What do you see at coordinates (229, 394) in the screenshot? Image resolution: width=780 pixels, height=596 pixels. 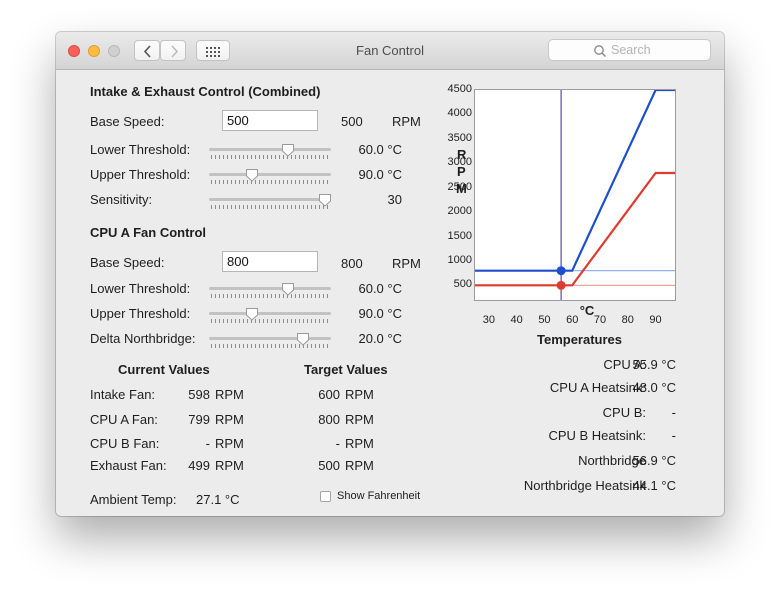 I see `intake-fan-current-unit: RPM` at bounding box center [229, 394].